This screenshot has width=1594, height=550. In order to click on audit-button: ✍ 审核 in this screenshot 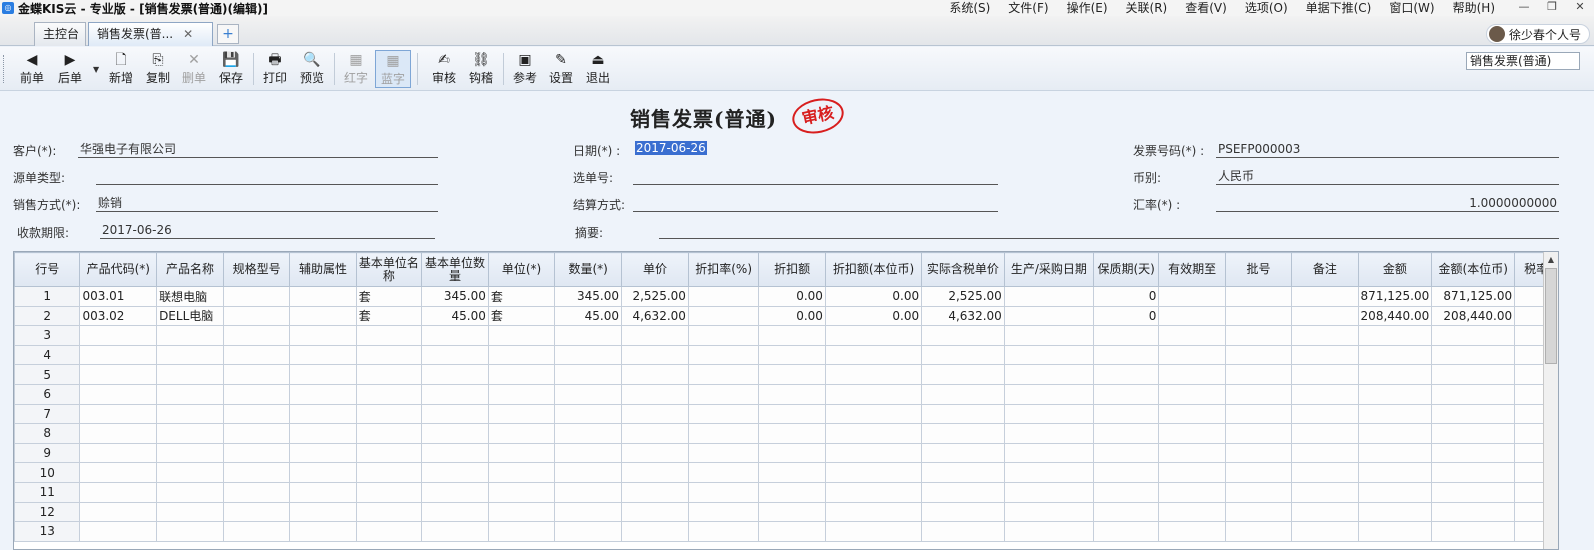, I will do `click(444, 69)`.